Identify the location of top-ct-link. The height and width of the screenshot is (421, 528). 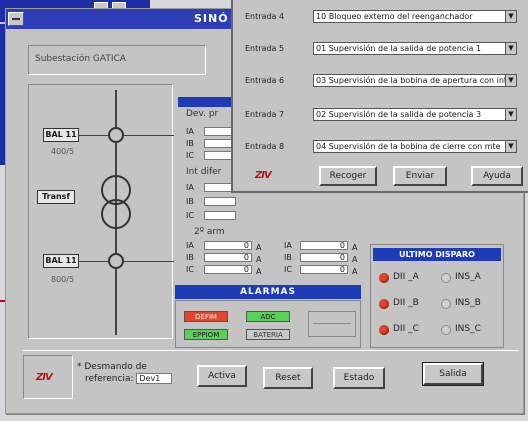
(93, 135).